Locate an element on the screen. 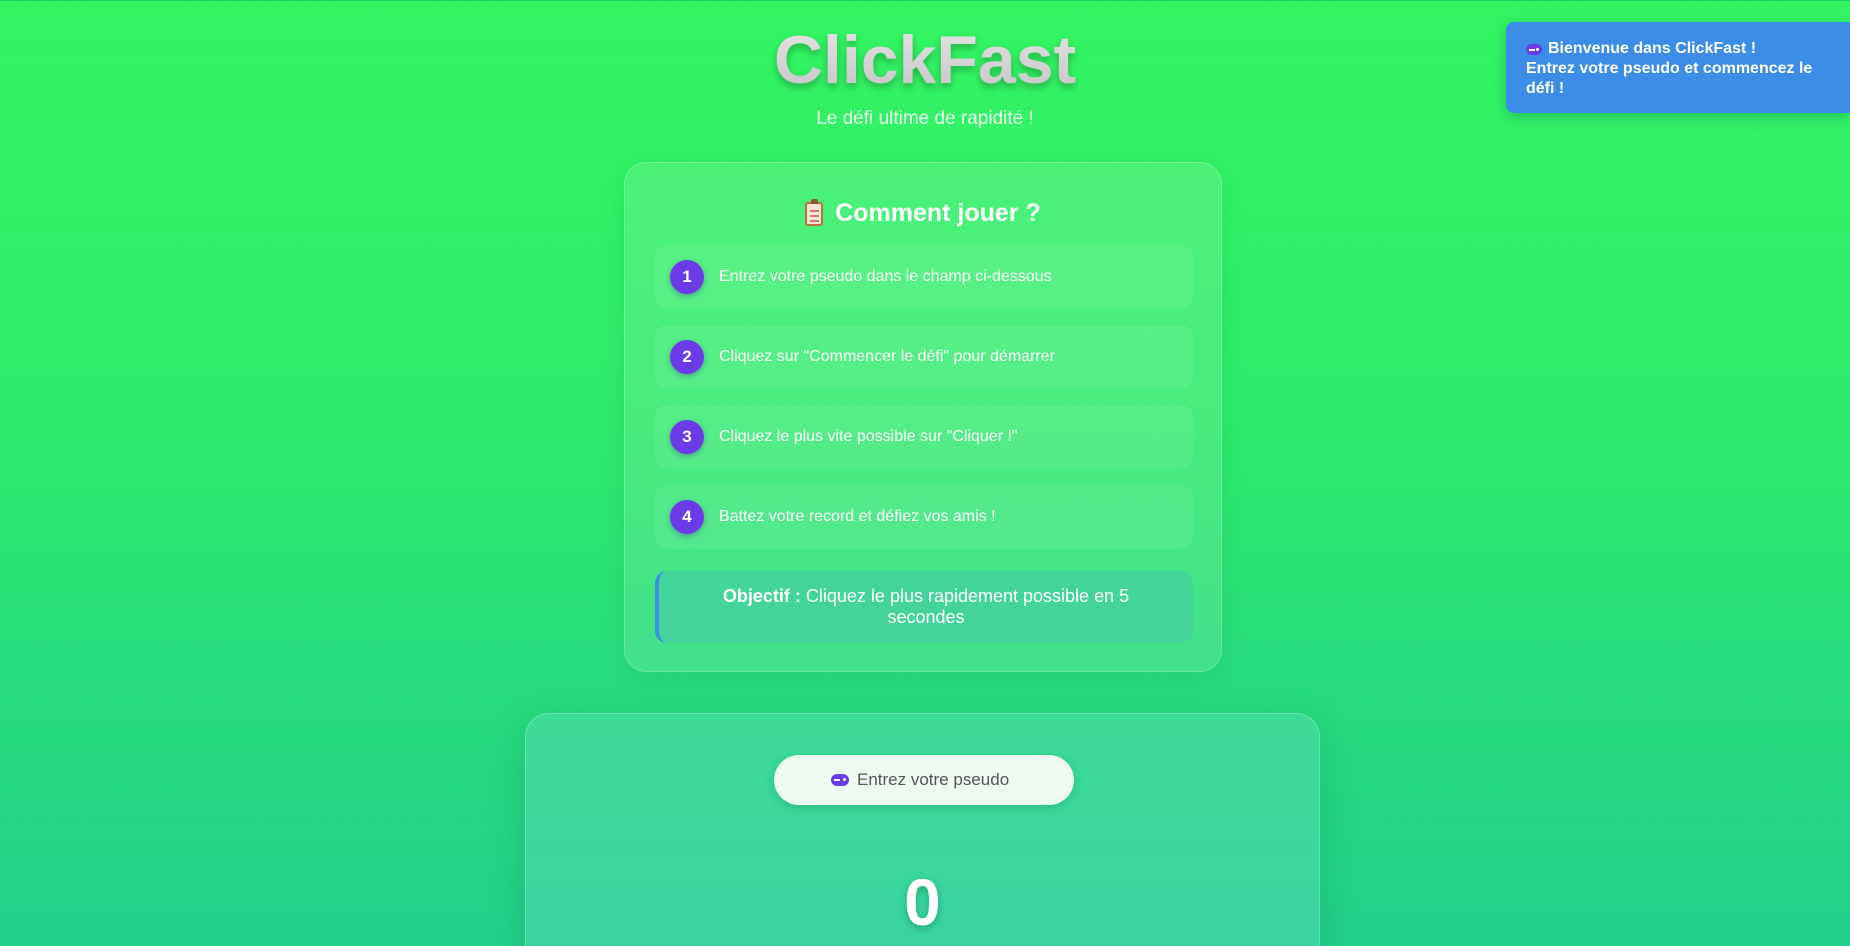 This screenshot has height=946, width=1850. step-number-badge: 2 is located at coordinates (687, 357).